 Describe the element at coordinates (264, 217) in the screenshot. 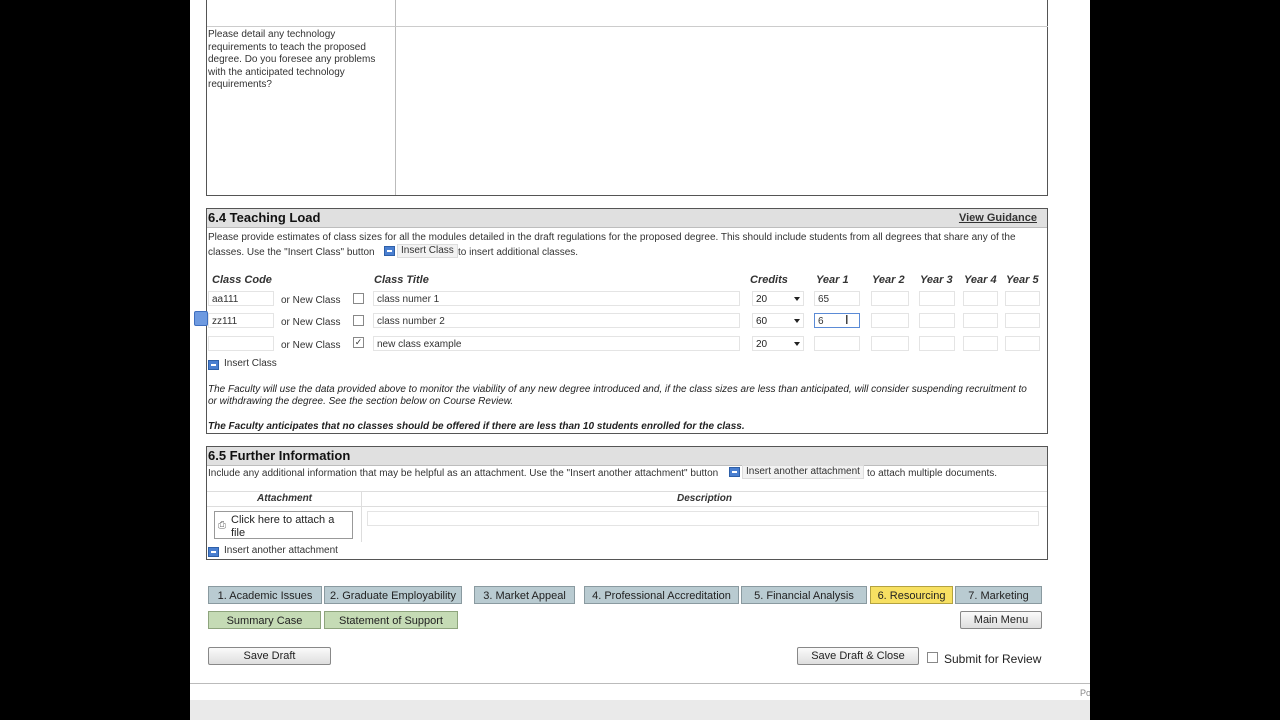

I see `teaching-load-title: 6.4 Teaching Load` at that location.